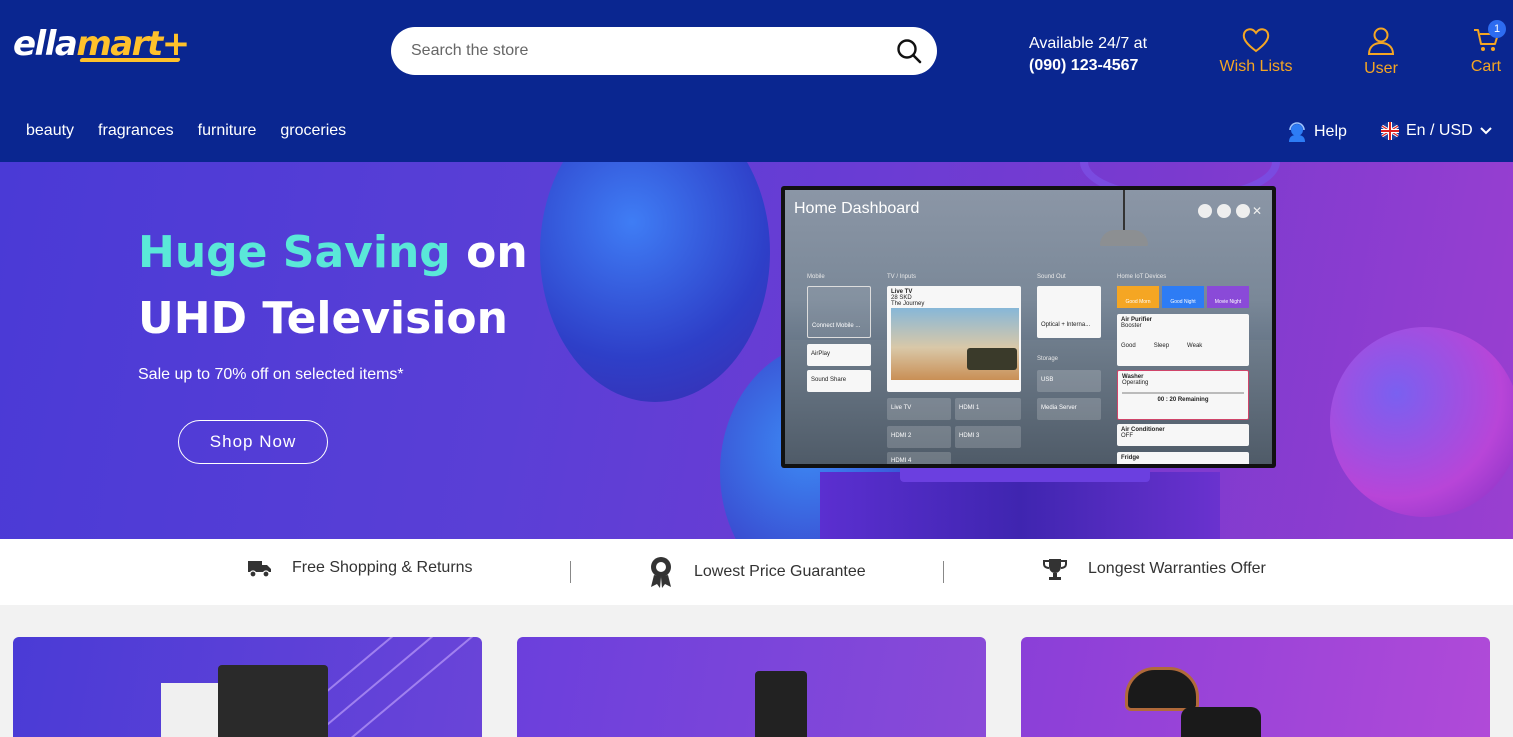  I want to click on award-ribbon-icon, so click(661, 572).